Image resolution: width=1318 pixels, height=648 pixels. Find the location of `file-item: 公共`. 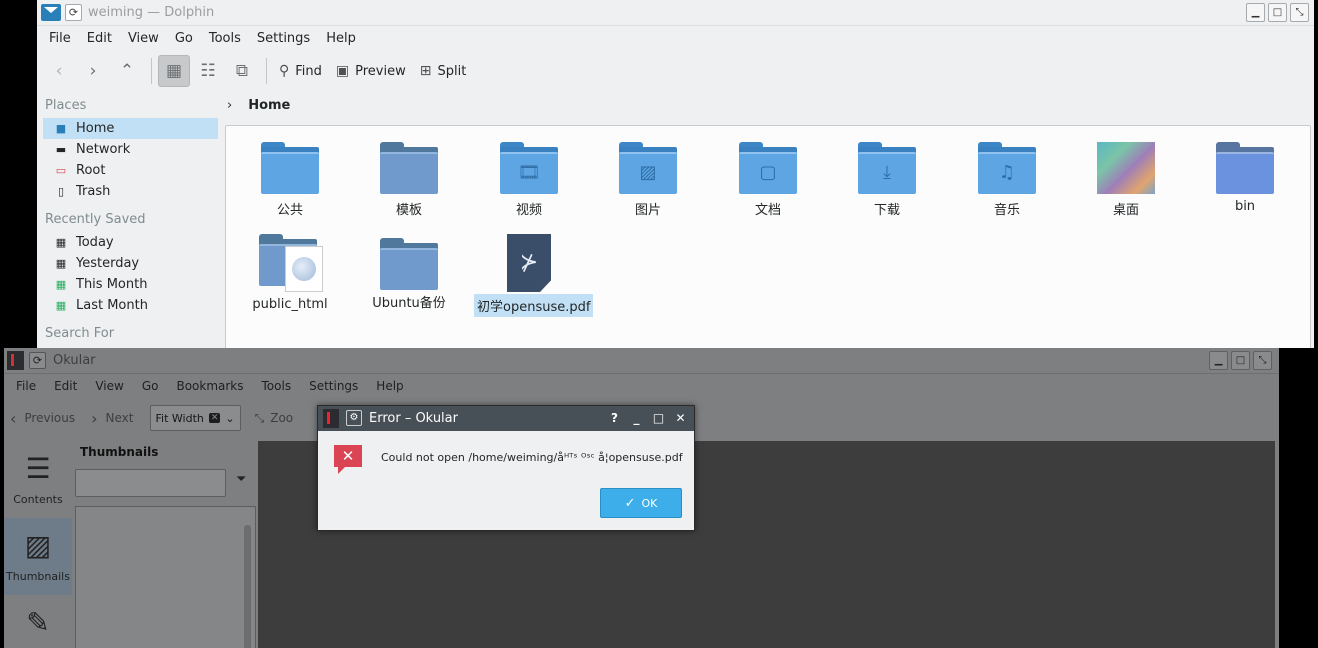

file-item: 公共 is located at coordinates (290, 180).